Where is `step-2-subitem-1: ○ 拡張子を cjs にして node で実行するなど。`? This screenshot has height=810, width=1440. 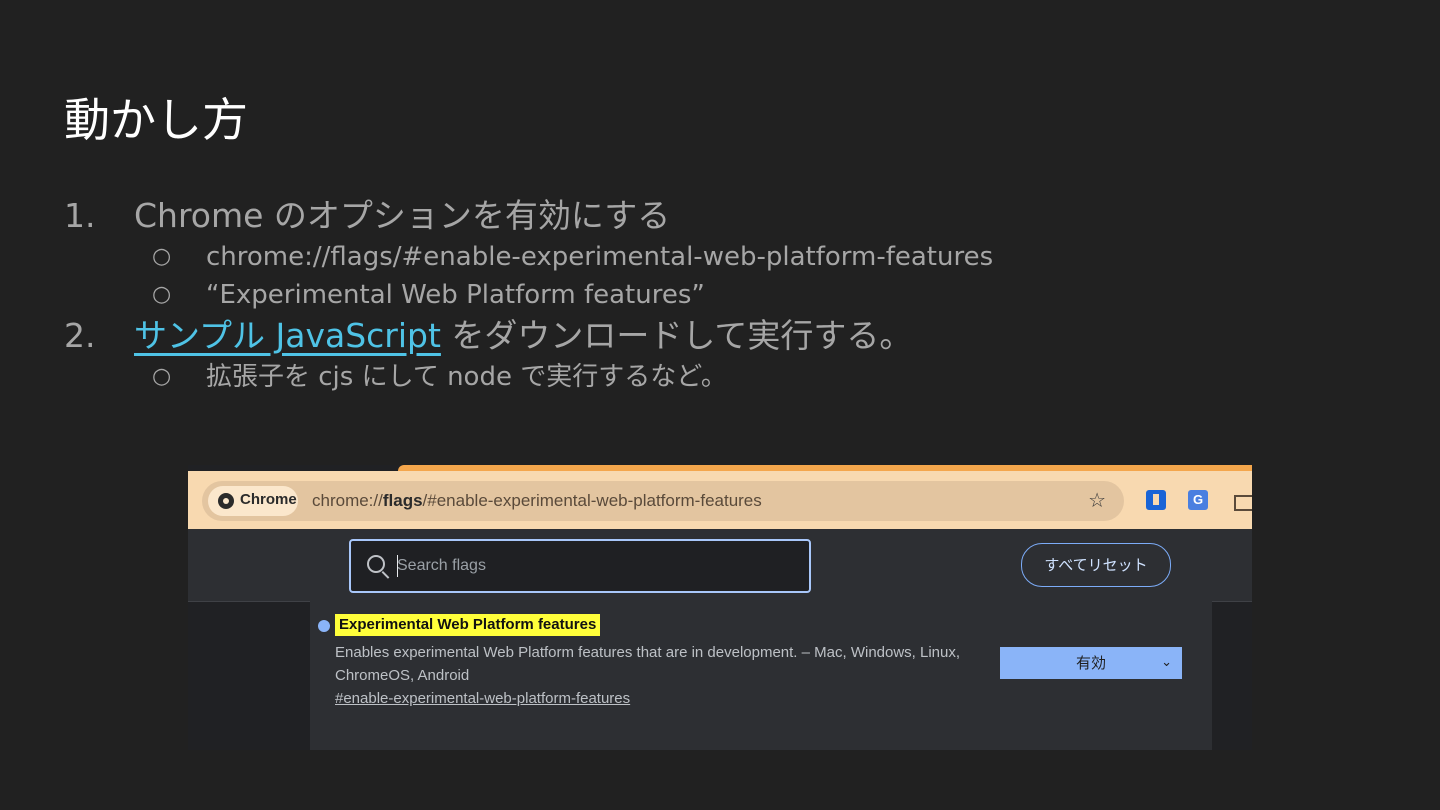 step-2-subitem-1: ○ 拡張子を cjs にして node で実行するなど。 is located at coordinates (714, 377).